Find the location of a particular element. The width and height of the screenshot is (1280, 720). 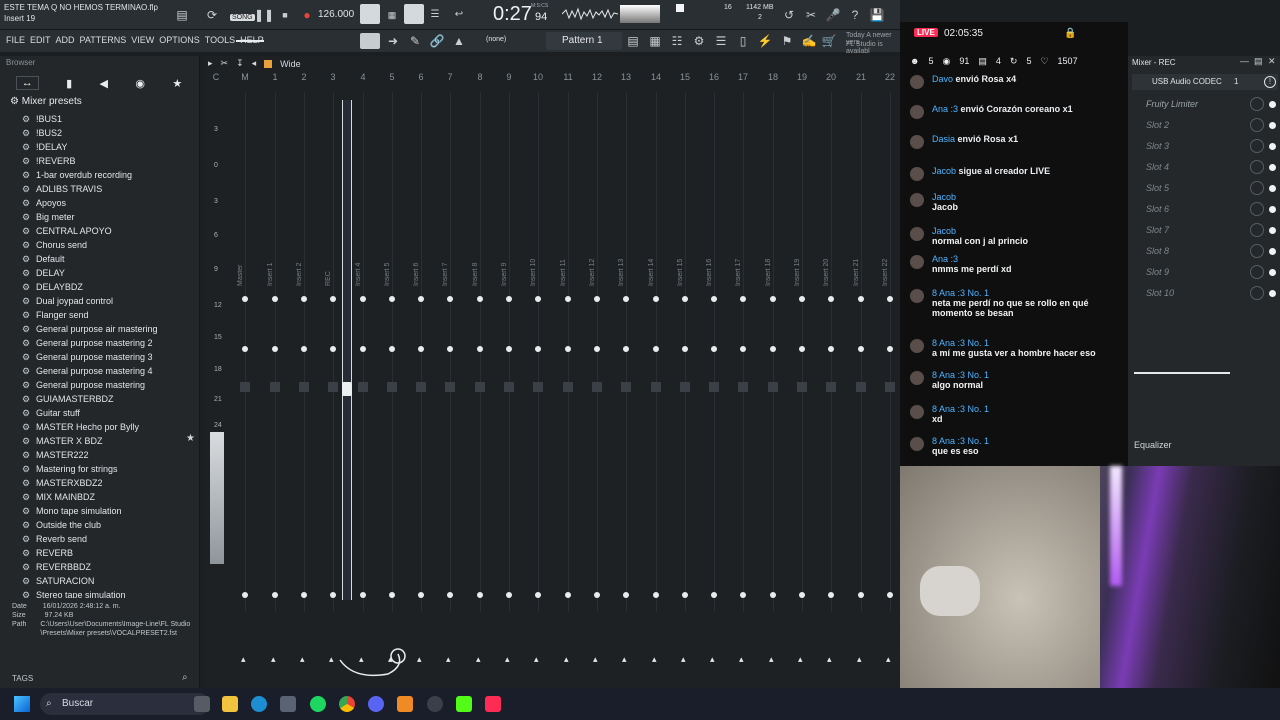

discord-icon is located at coordinates (376, 704).